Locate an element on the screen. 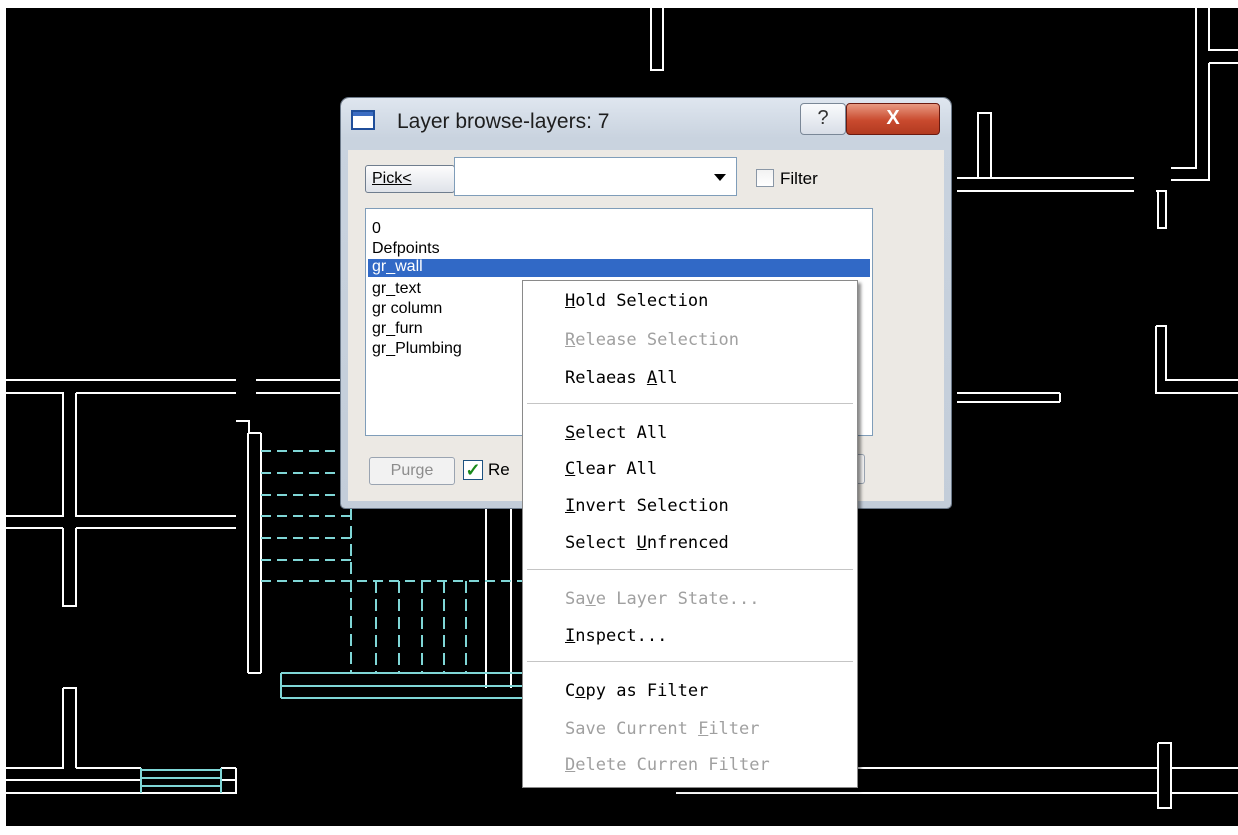  purge-button: Purge is located at coordinates (412, 471).